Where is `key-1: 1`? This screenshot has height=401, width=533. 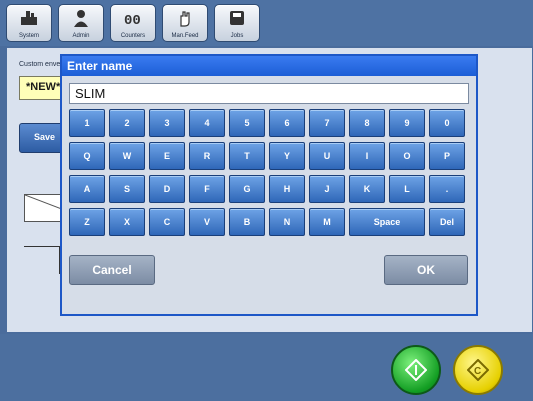 key-1: 1 is located at coordinates (87, 123).